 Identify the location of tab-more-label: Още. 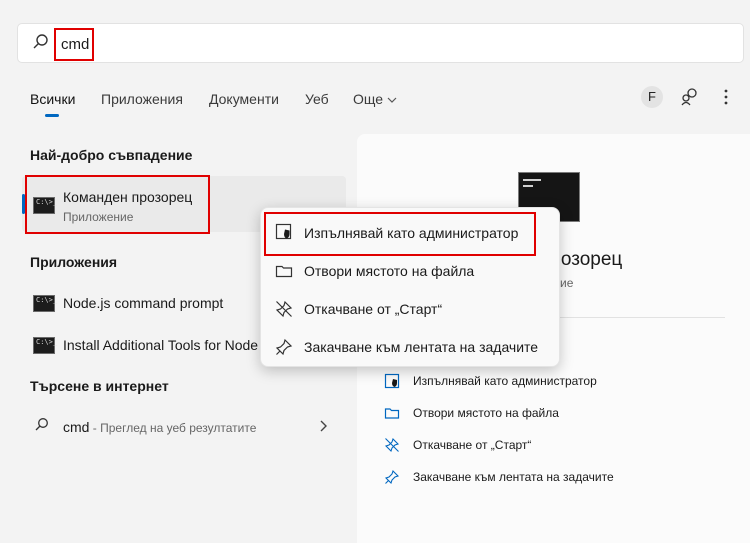
(368, 99).